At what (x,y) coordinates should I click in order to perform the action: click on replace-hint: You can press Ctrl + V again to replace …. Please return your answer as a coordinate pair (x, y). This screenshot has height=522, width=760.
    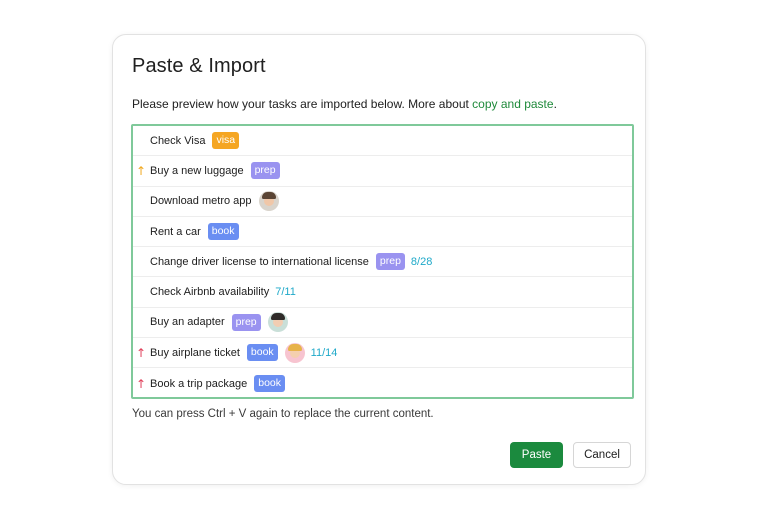
    Looking at the image, I should click on (283, 414).